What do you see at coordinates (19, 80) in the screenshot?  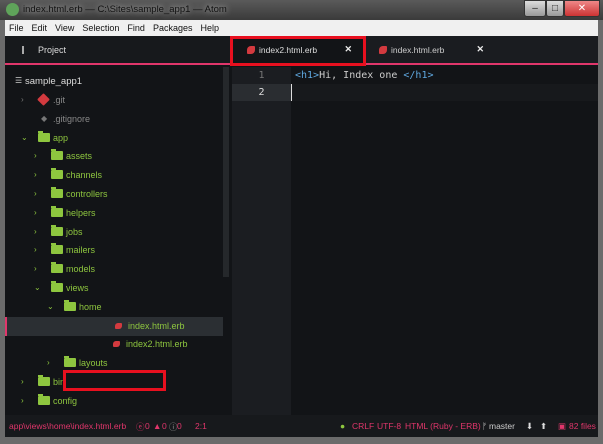 I see `repo-icon: ☰` at bounding box center [19, 80].